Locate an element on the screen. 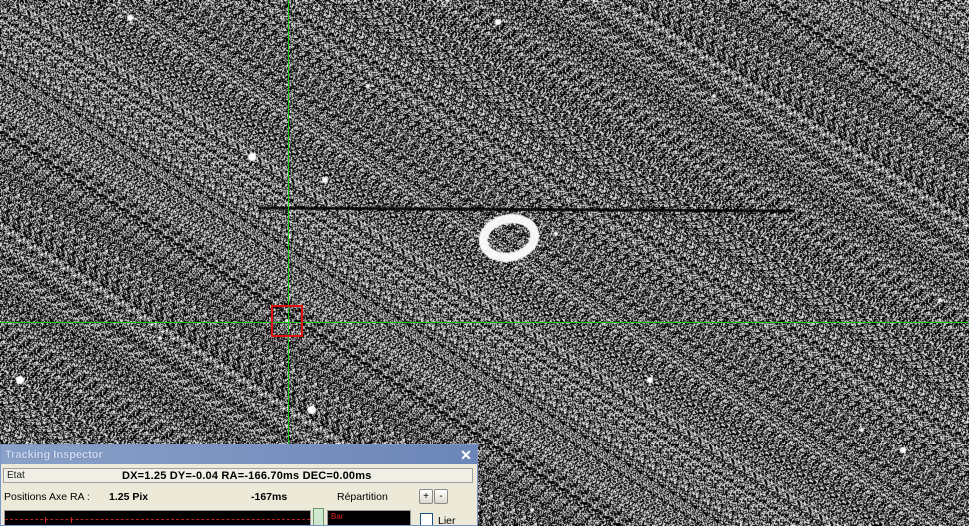 The height and width of the screenshot is (526, 969). guide-star-box is located at coordinates (287, 321).